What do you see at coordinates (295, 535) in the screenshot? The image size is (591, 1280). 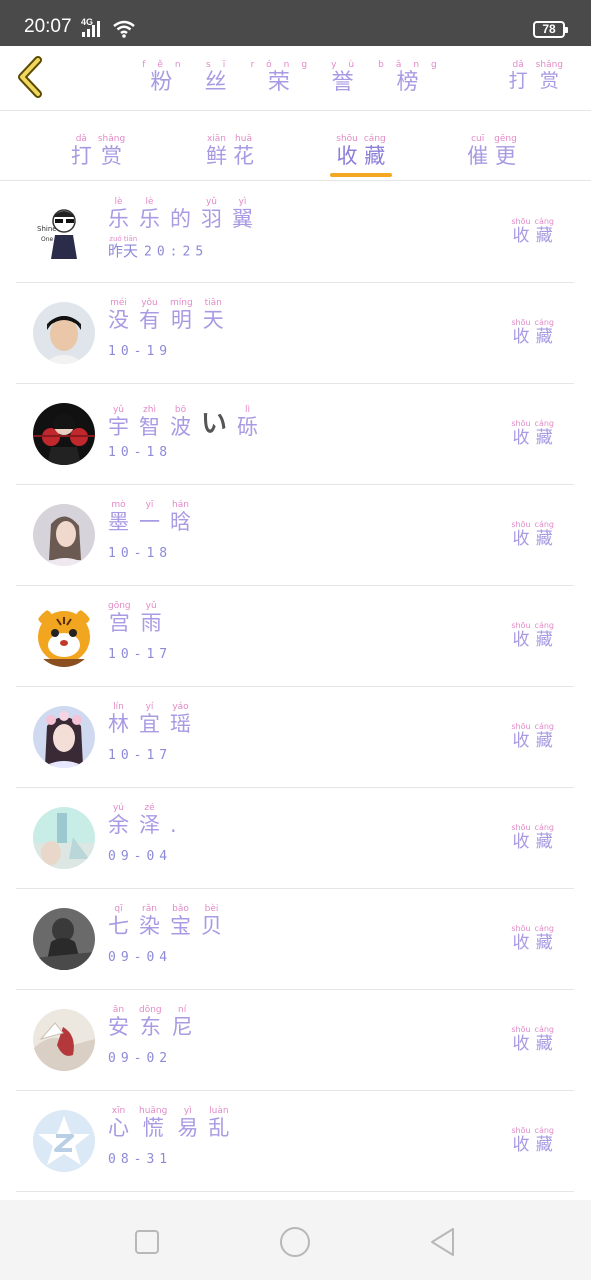 I see `list-item: mò 墨 yī 一 hán 晗 10-18 shōu 收 cáng 藏` at bounding box center [295, 535].